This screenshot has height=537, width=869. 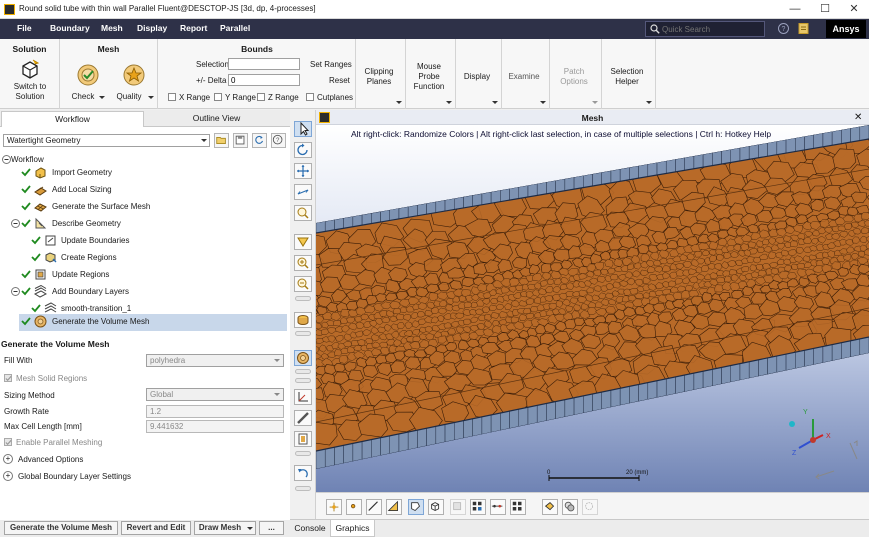 I want to click on cutplanes-checkbox, so click(x=310, y=97).